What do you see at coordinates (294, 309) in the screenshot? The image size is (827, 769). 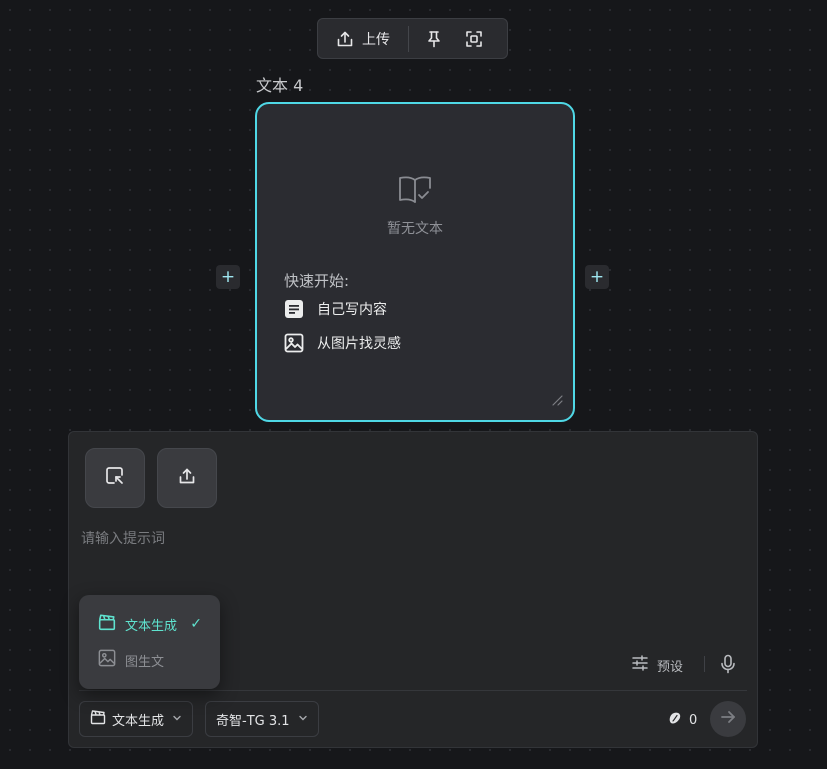 I see `document-icon` at bounding box center [294, 309].